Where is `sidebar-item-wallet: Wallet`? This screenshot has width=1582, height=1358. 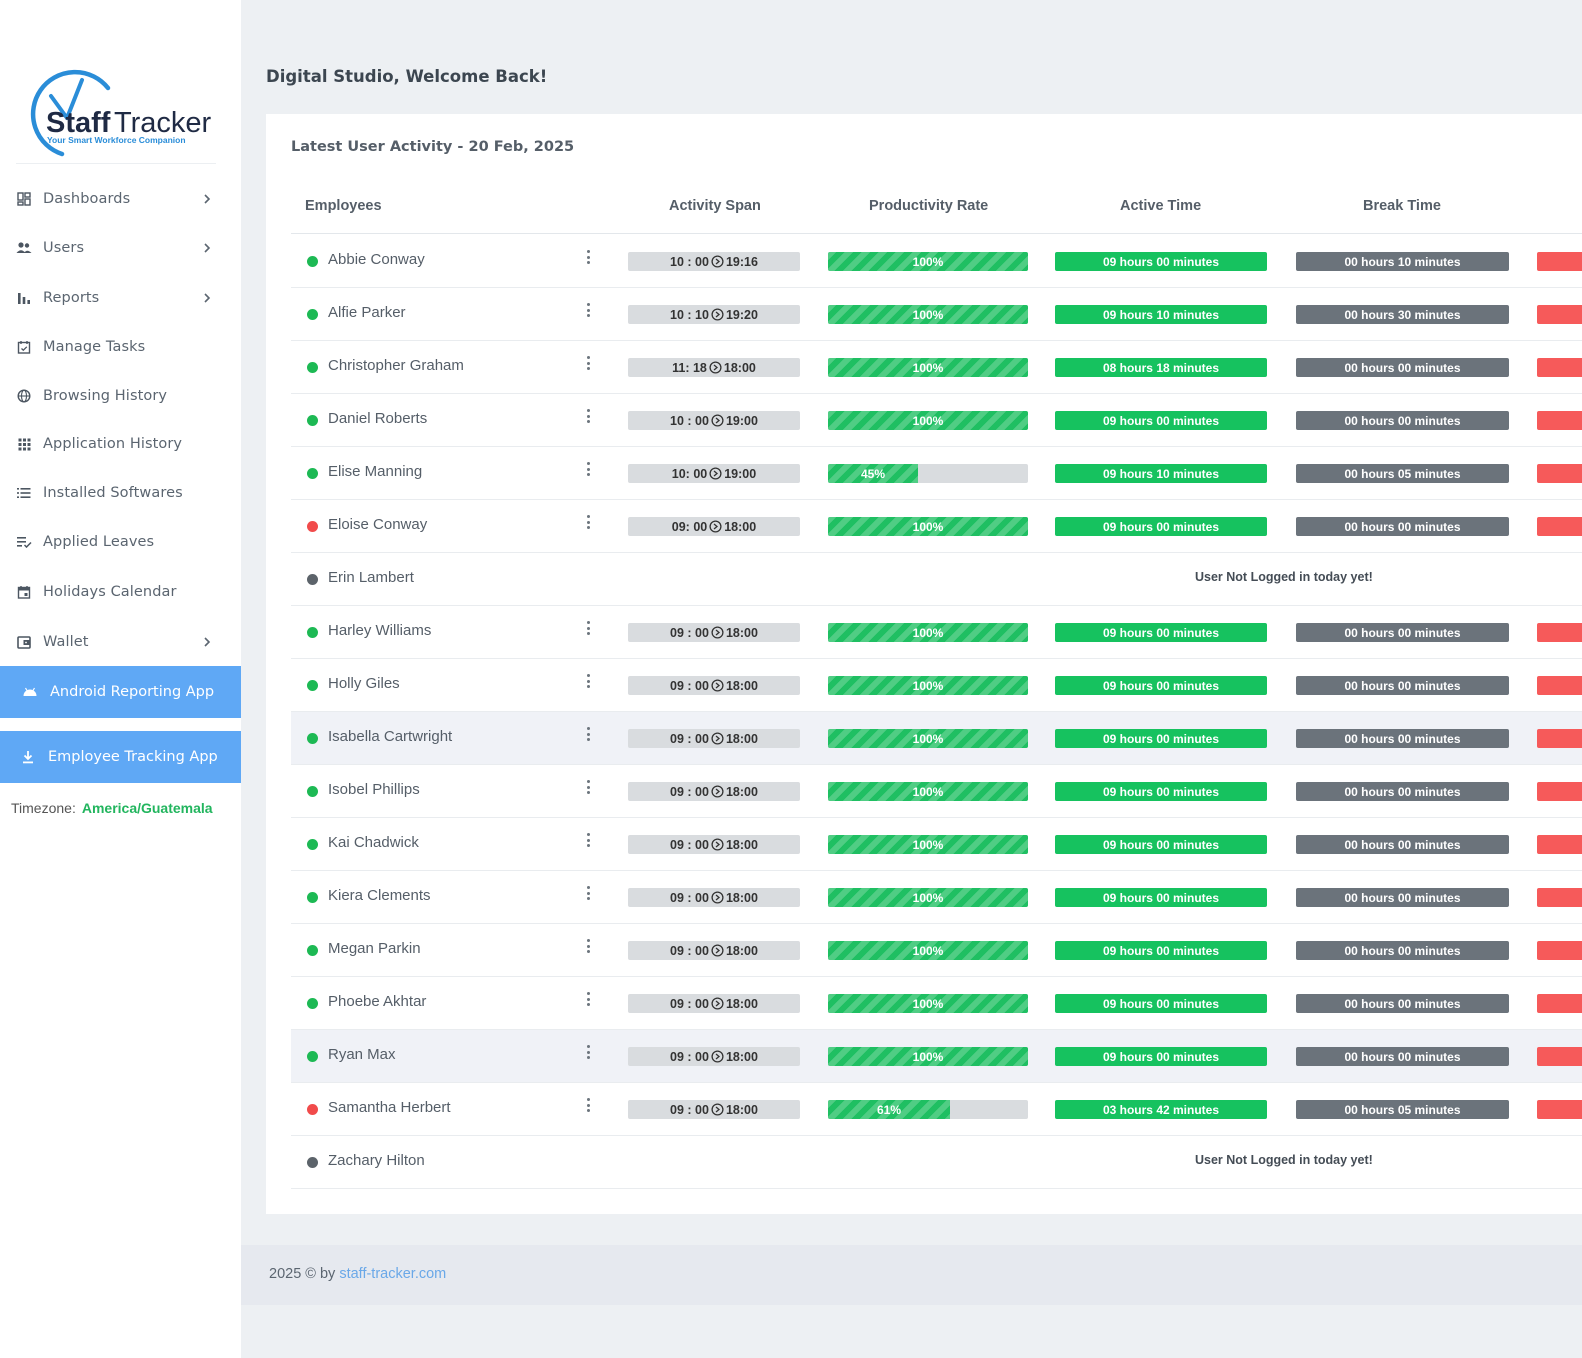 sidebar-item-wallet: Wallet is located at coordinates (120, 642).